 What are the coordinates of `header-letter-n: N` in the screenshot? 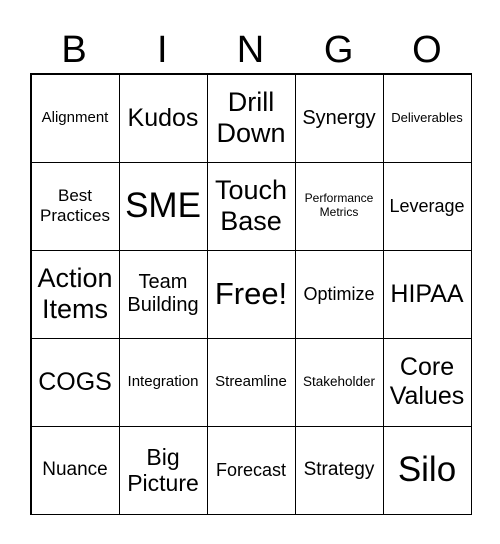 It's located at (250, 50).